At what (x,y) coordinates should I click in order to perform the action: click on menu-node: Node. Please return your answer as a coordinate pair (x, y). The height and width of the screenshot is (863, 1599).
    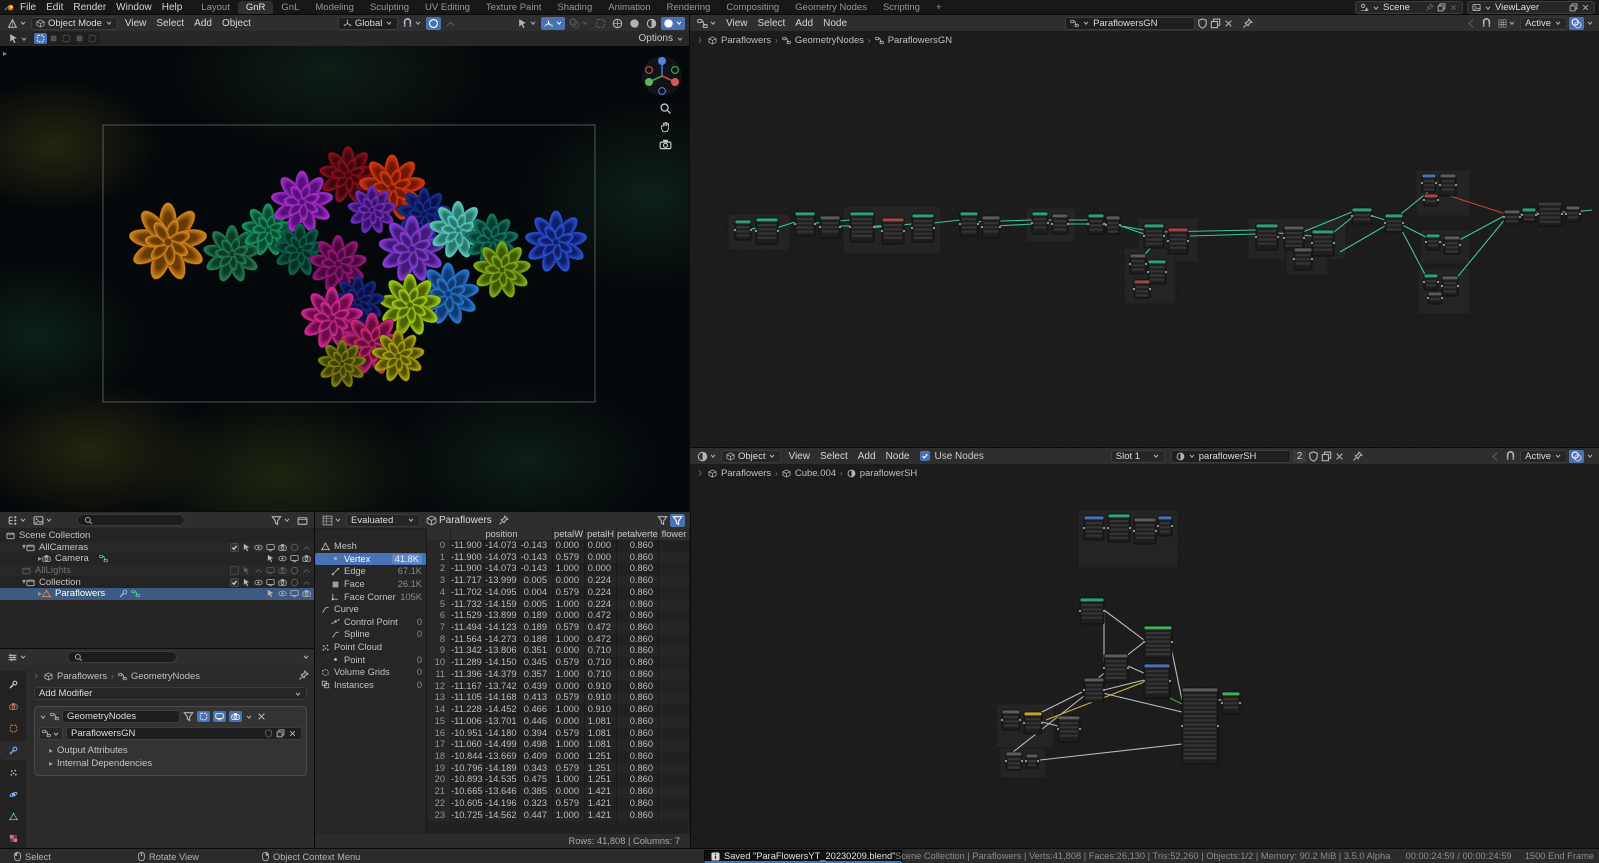
    Looking at the image, I should click on (835, 23).